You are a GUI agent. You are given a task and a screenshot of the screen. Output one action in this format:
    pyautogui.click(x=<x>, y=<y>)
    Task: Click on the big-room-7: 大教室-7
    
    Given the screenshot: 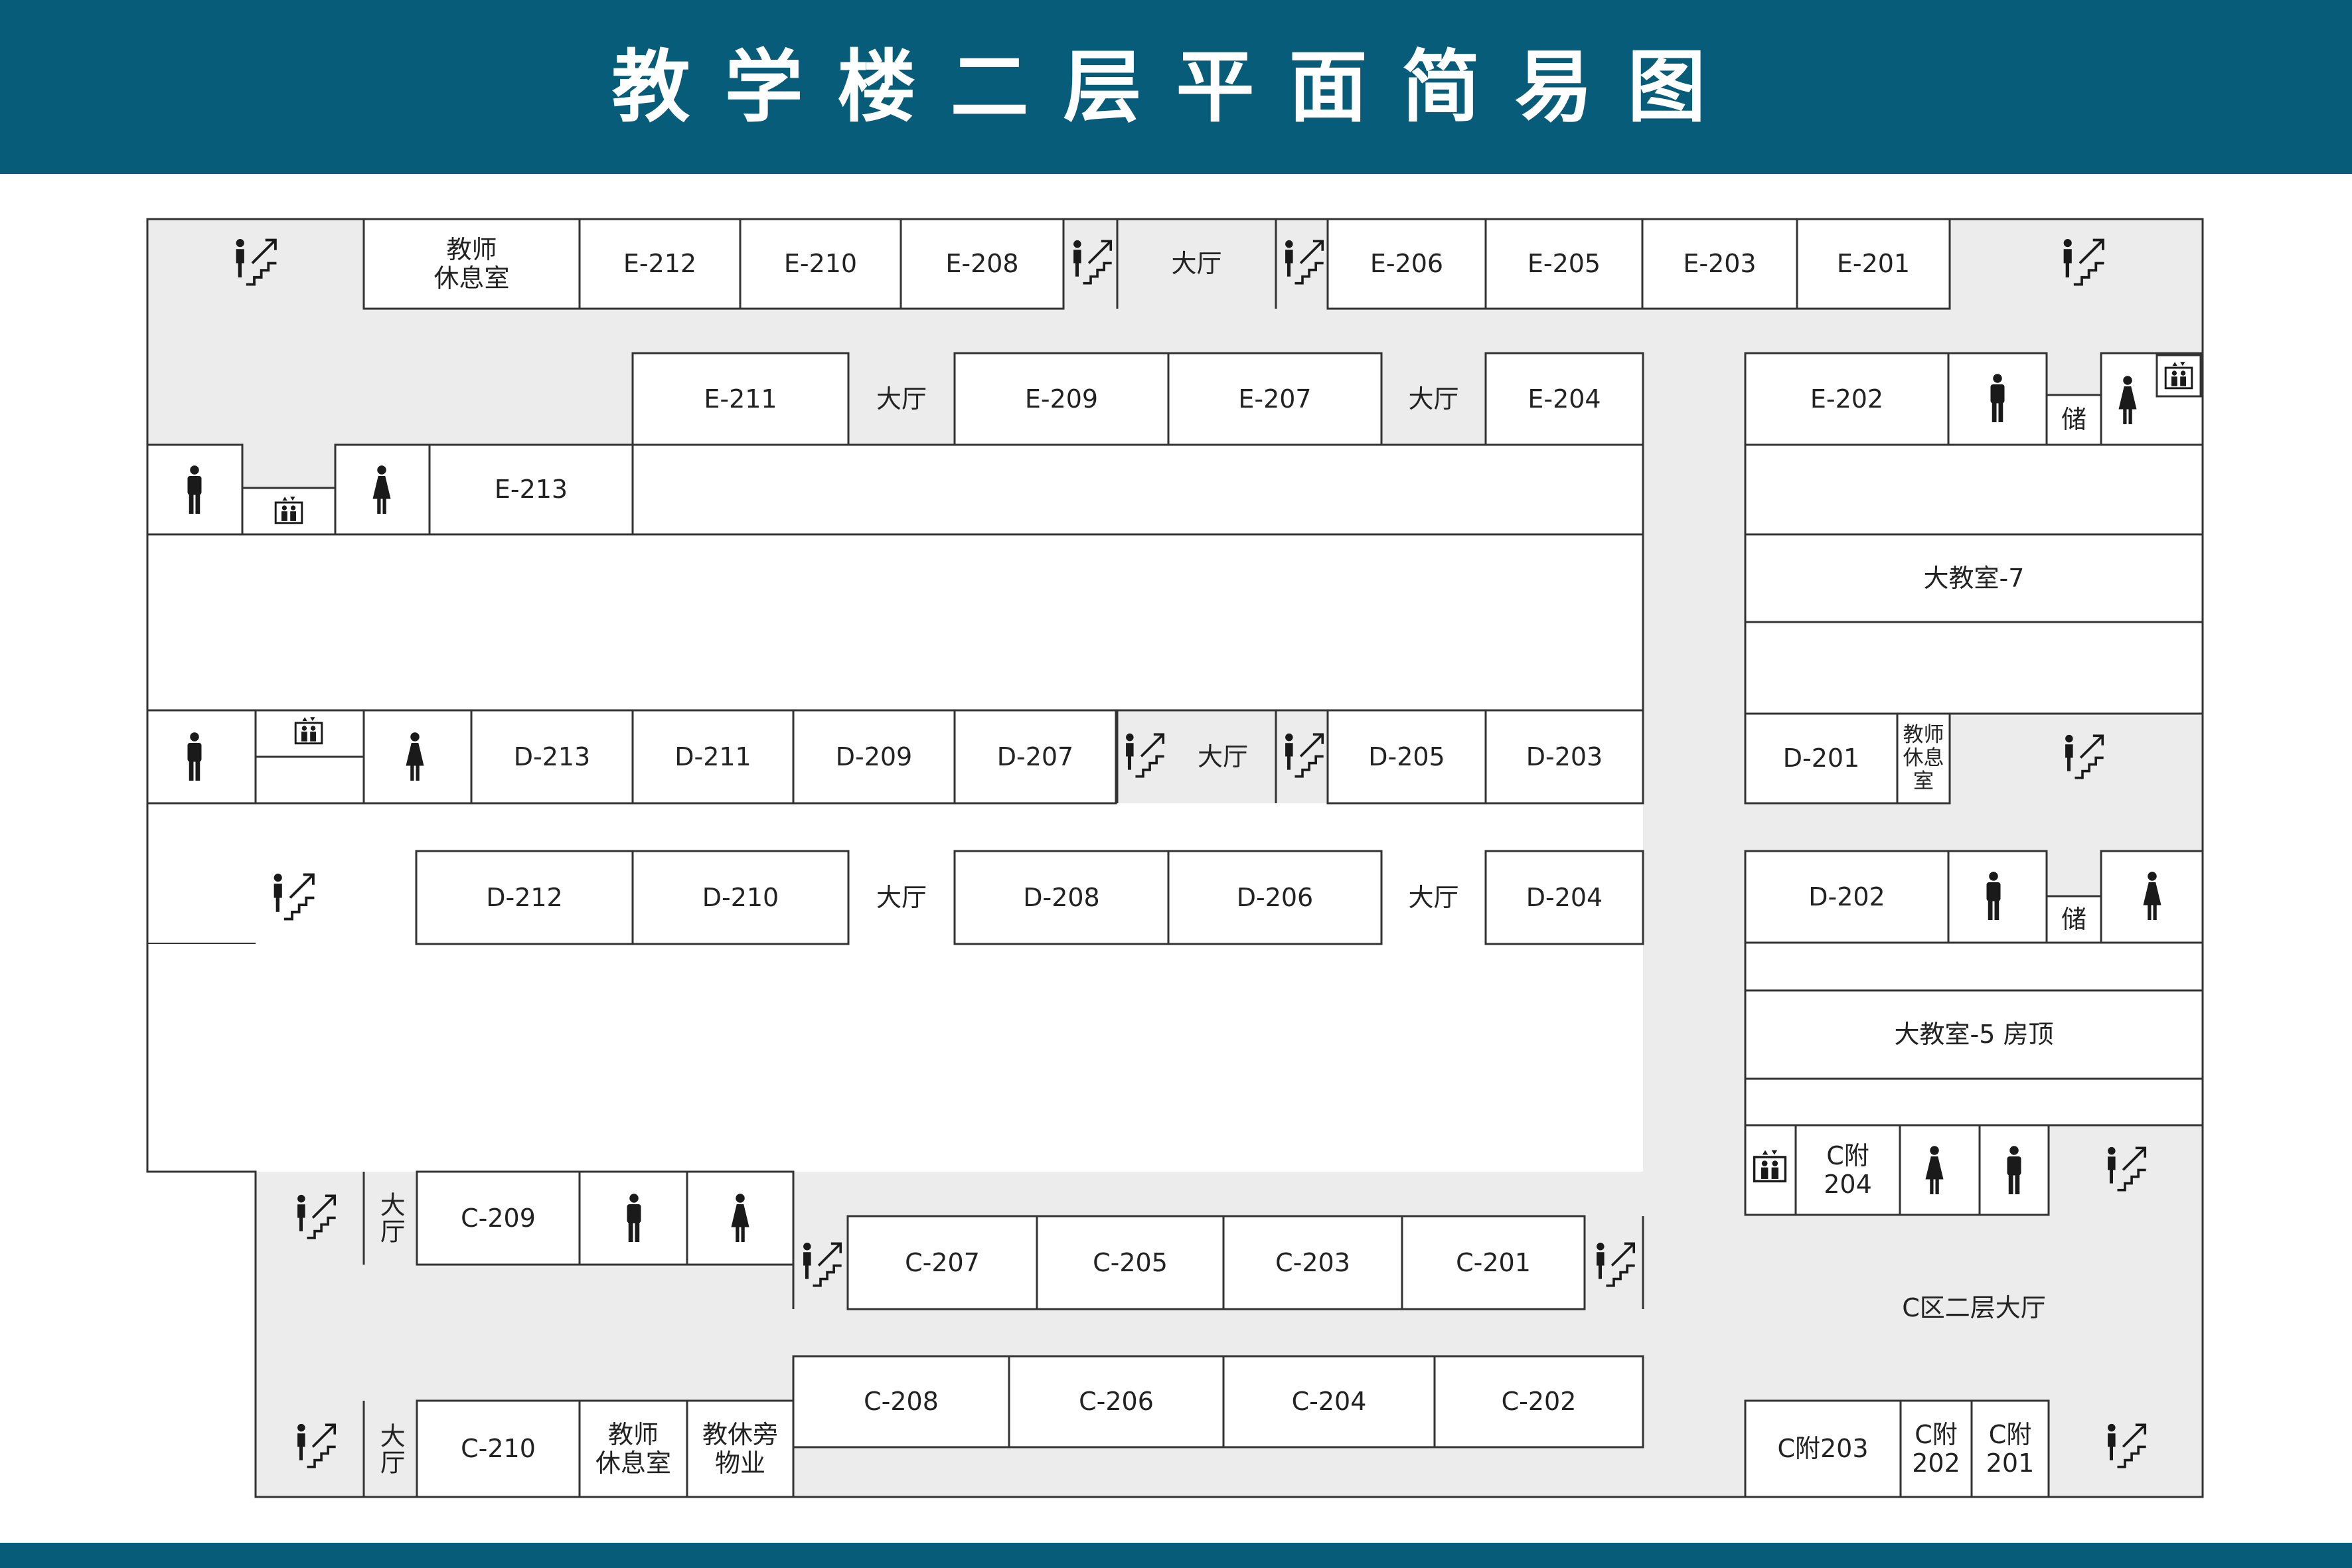 What is the action you would take?
    pyautogui.click(x=1974, y=578)
    